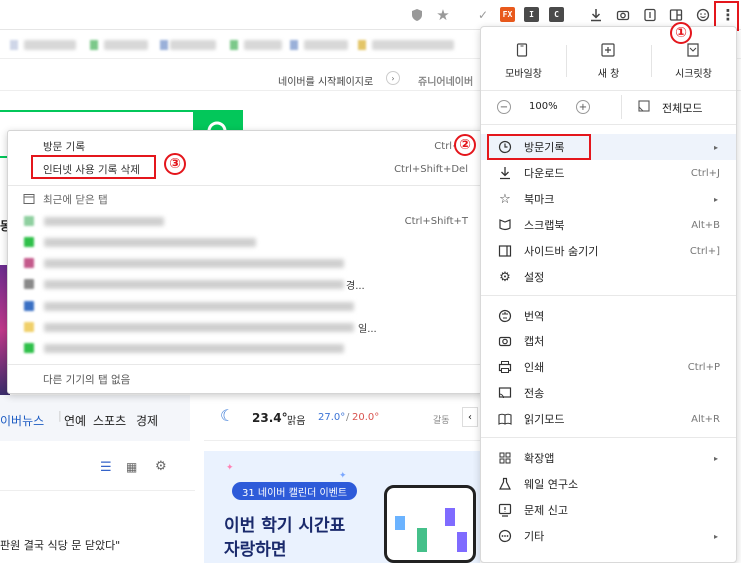 The height and width of the screenshot is (563, 741). I want to click on tab-economy: 경제, so click(147, 420).